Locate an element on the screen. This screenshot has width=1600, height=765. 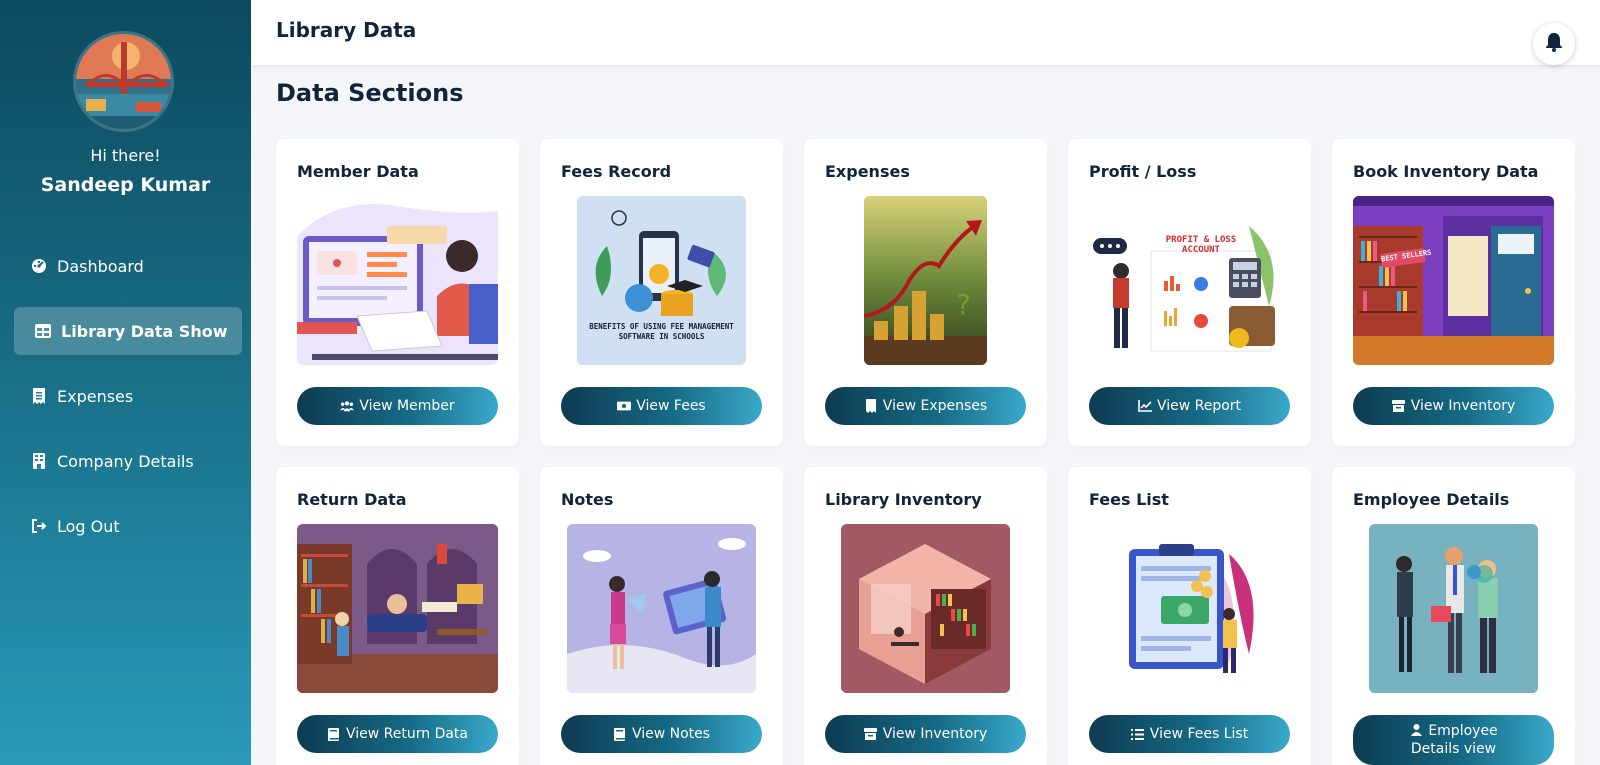
return-data-illustration is located at coordinates (397, 608).